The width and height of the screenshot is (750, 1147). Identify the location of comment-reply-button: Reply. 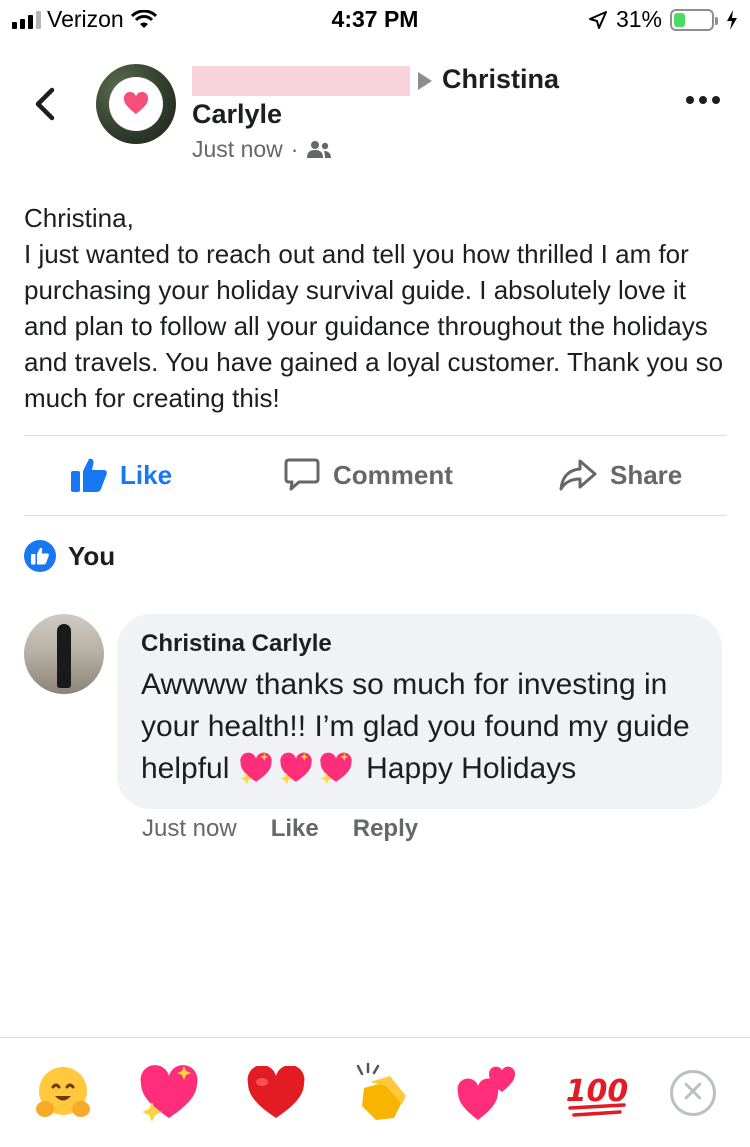
(385, 829).